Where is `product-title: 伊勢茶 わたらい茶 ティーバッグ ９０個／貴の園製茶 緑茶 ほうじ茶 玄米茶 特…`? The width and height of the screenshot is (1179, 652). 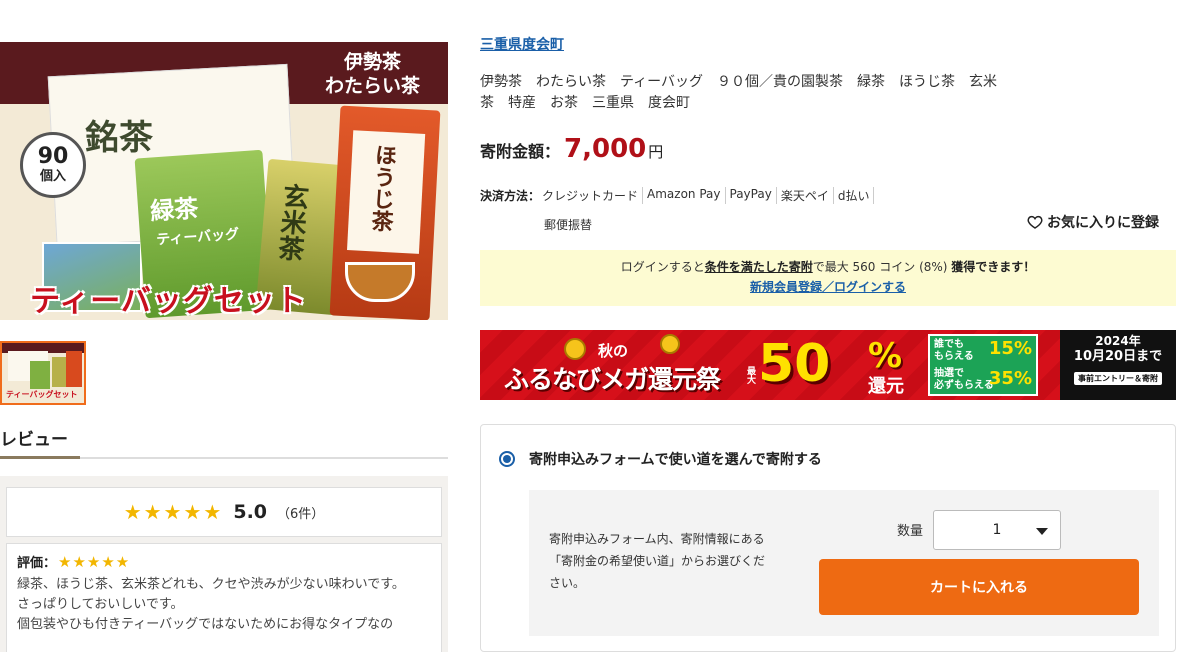 product-title: 伊勢茶 わたらい茶 ティーバッグ ９０個／貴の園製茶 緑茶 ほうじ茶 玄米茶 特… is located at coordinates (739, 92).